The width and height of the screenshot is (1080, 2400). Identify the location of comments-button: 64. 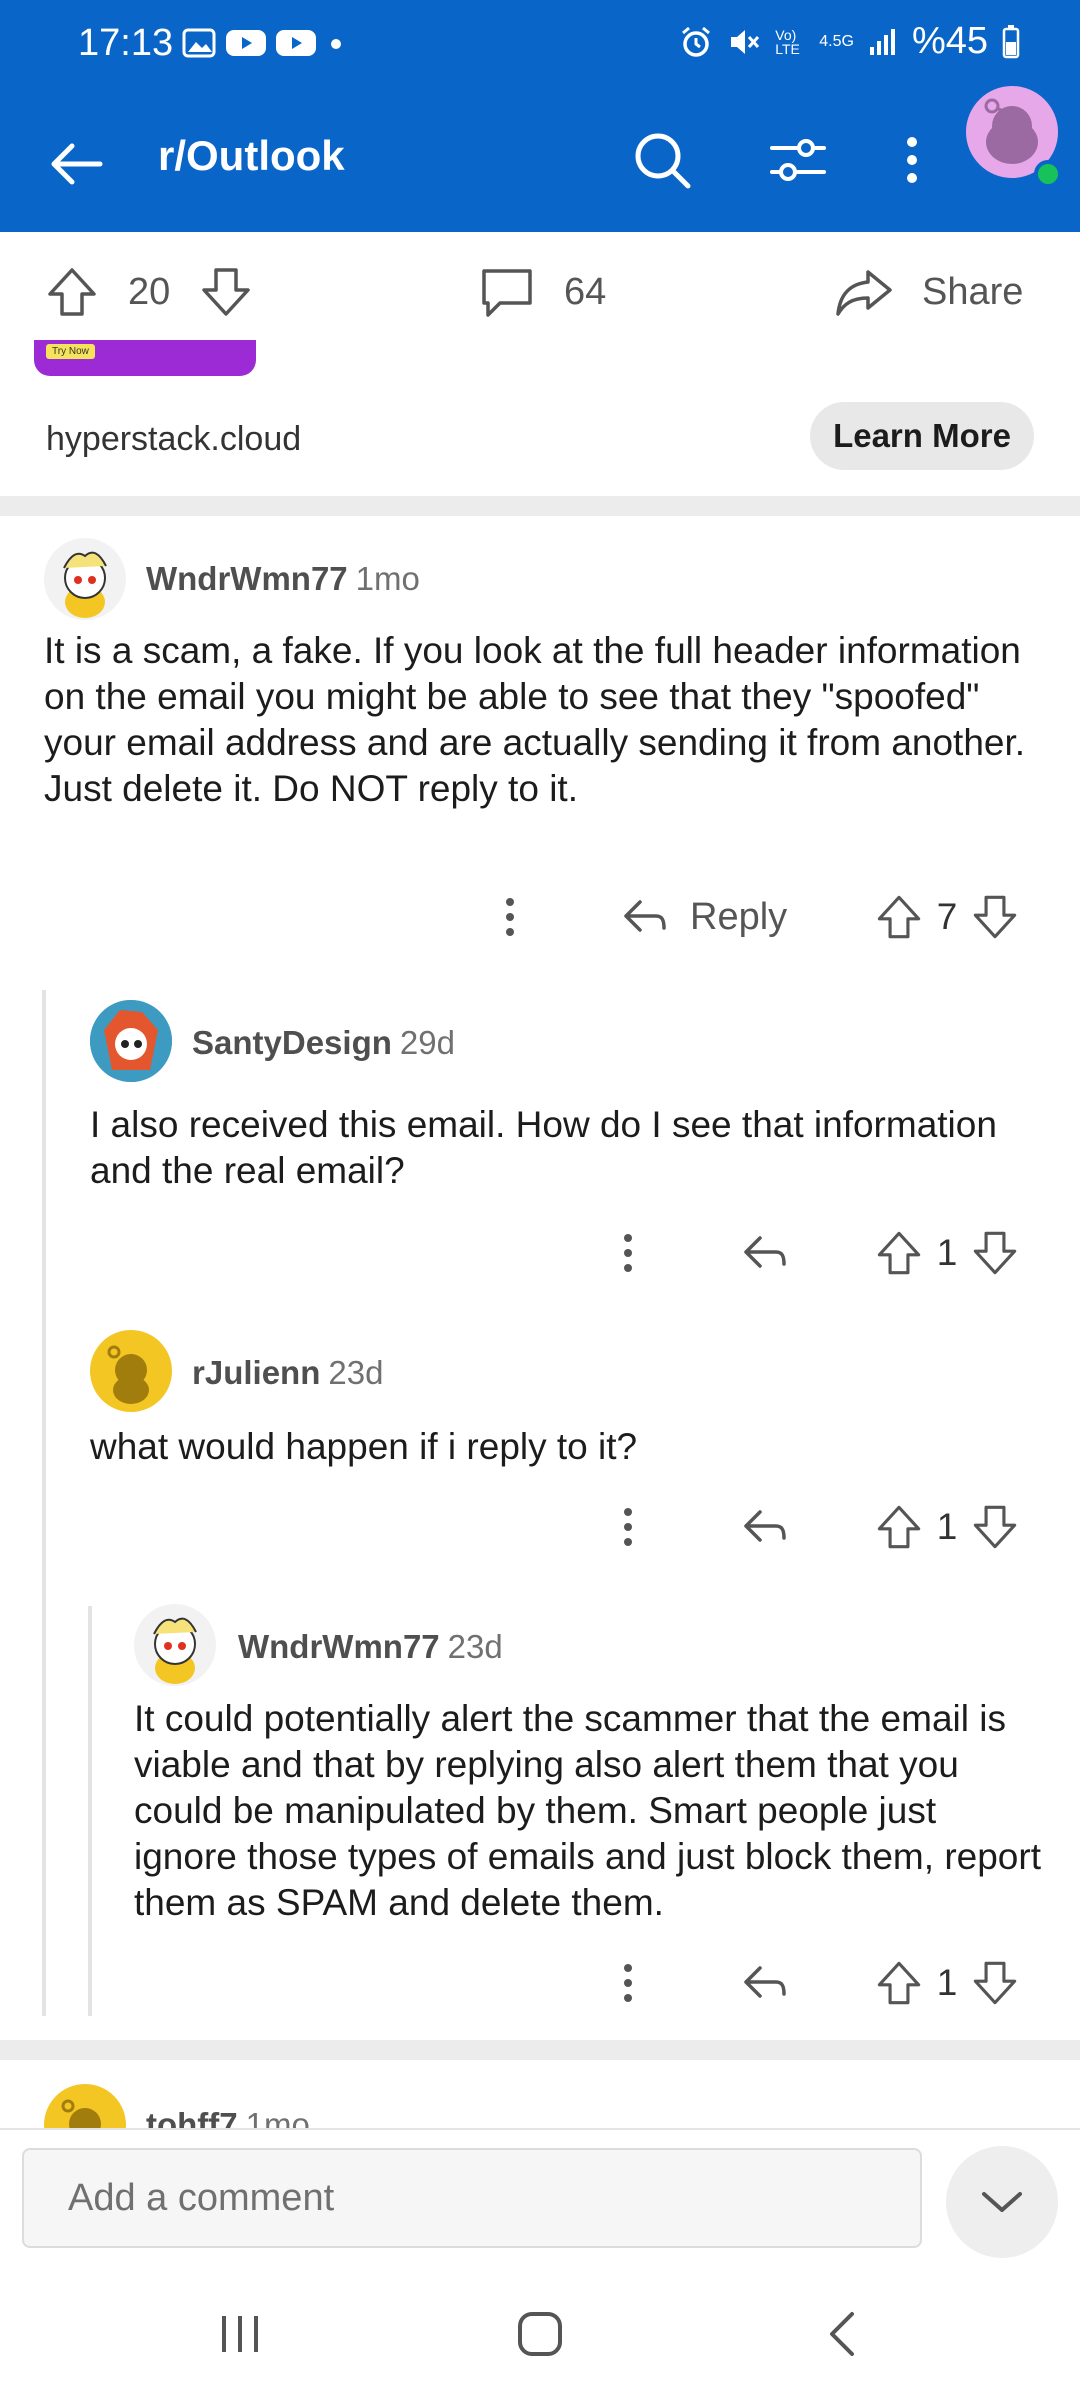
(542, 292).